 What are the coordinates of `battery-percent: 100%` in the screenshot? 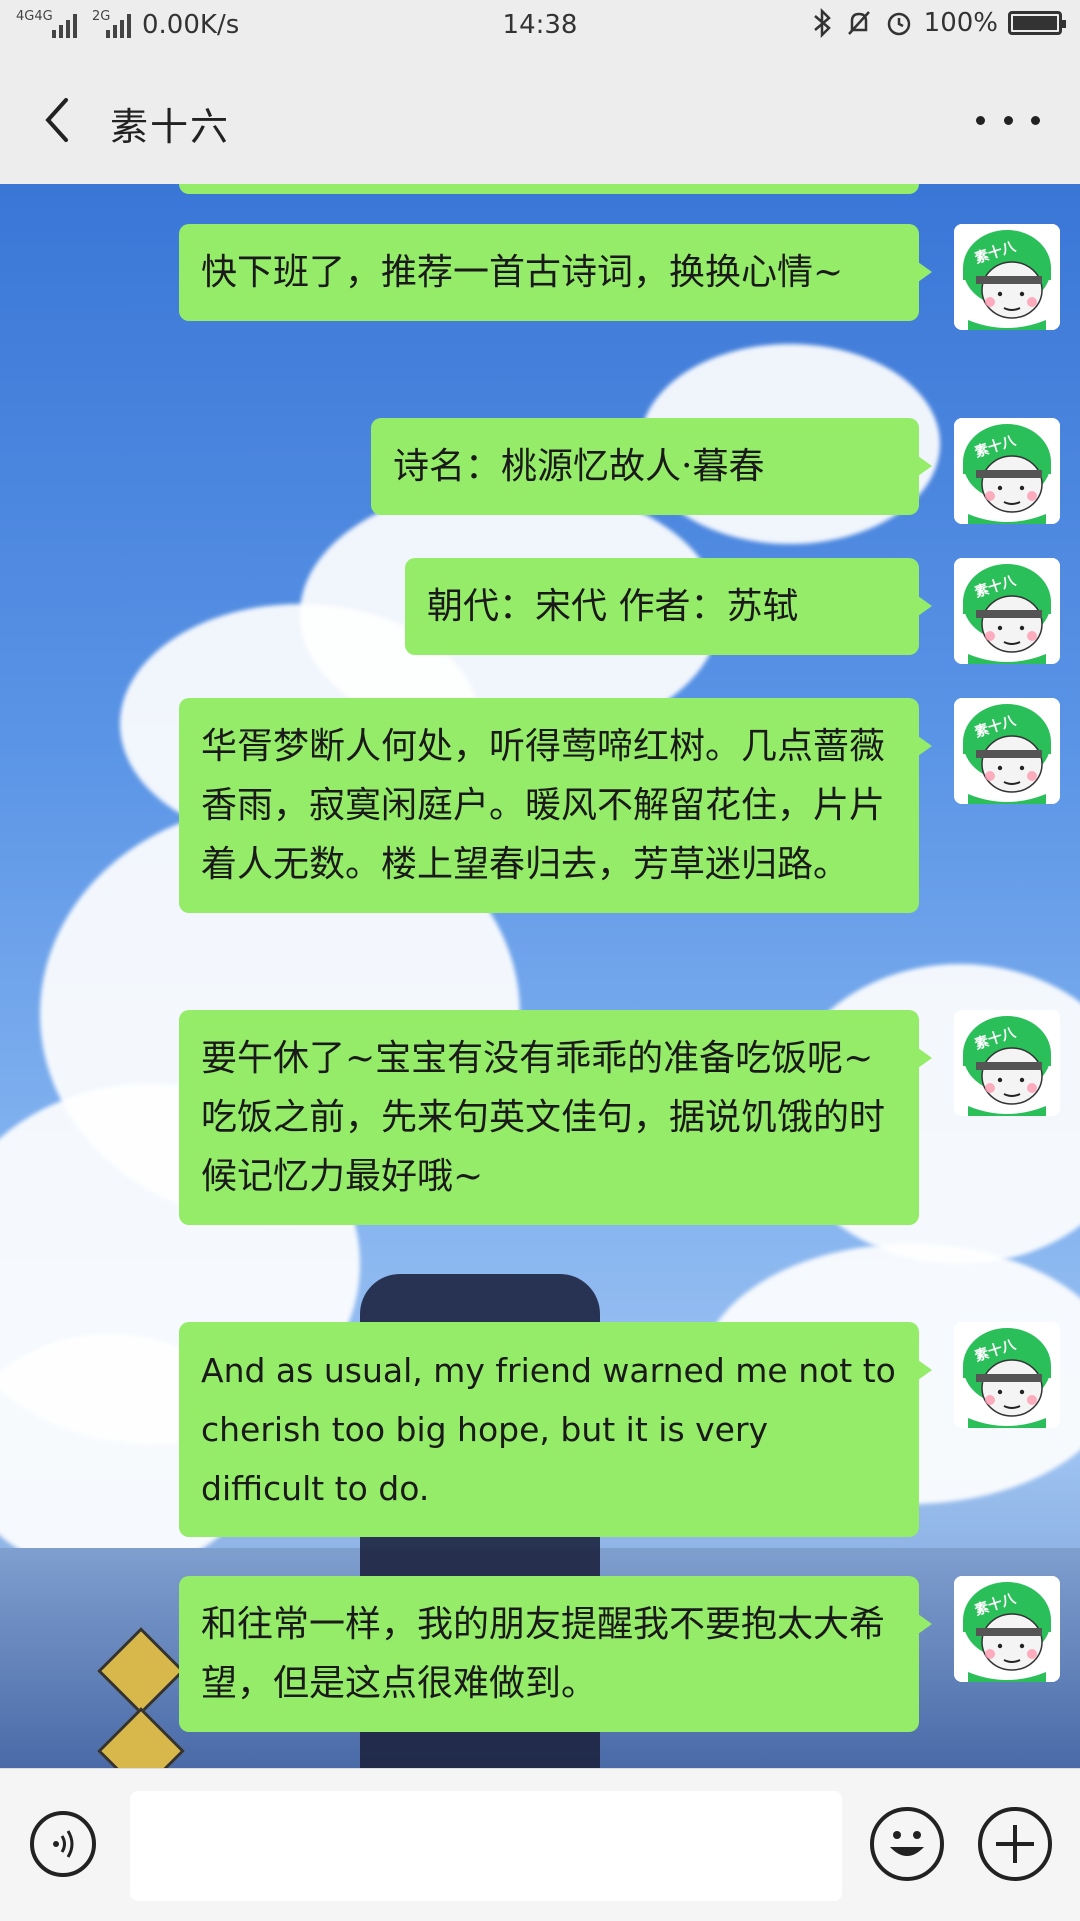 It's located at (960, 23).